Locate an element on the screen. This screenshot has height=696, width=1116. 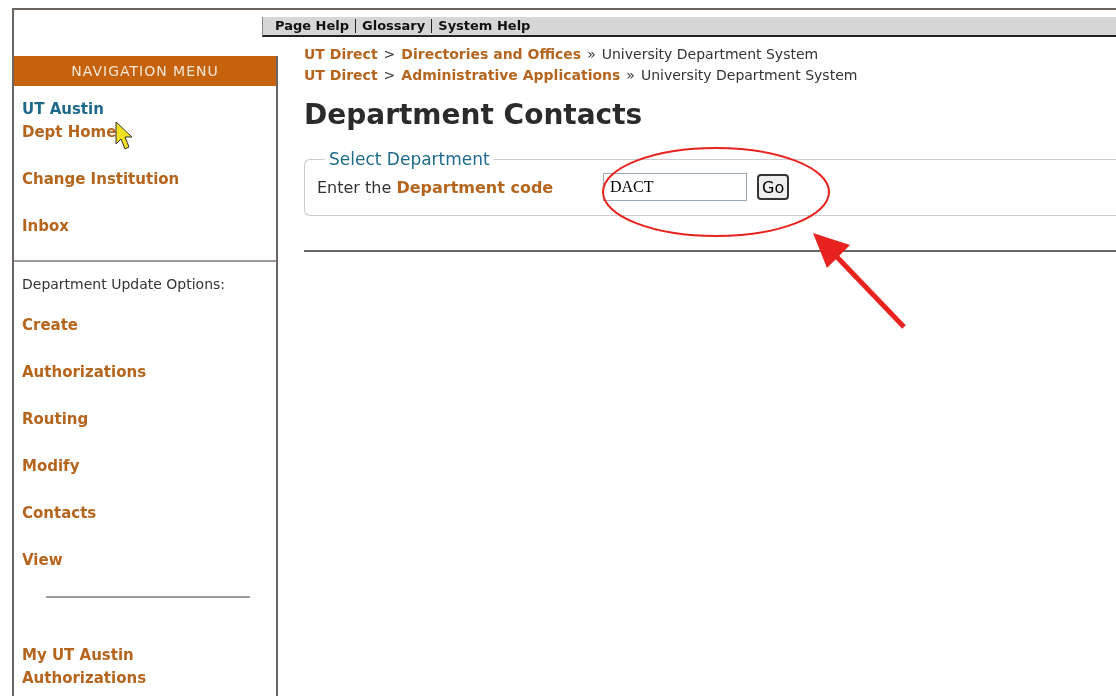
nav-link: Create is located at coordinates (107, 325).